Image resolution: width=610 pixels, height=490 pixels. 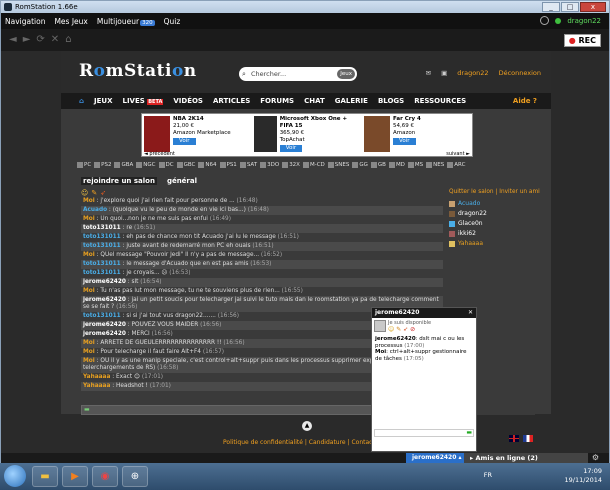 What do you see at coordinates (146, 165) in the screenshot?
I see `console-filter-ngc: NGC` at bounding box center [146, 165].